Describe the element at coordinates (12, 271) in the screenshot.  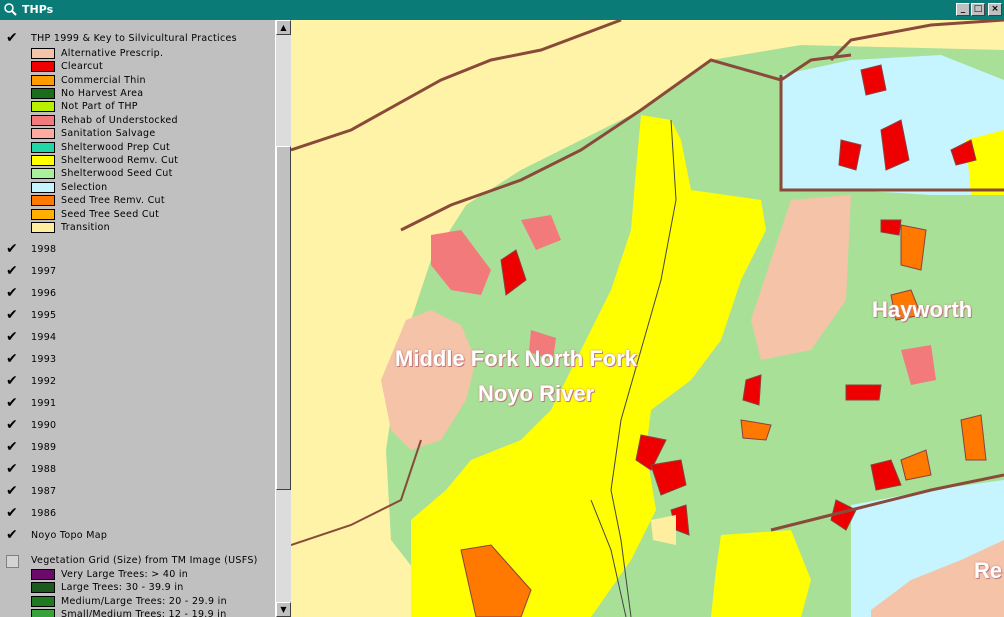
I see `layer-visibility-checkbox-1997: ✔` at that location.